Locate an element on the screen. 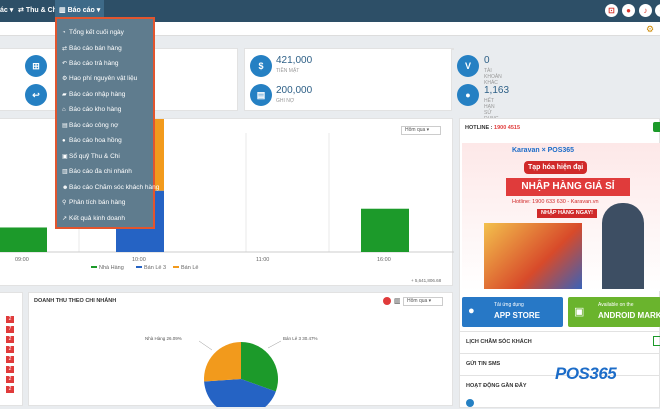  x-tick-label: 10:00 is located at coordinates (139, 260).